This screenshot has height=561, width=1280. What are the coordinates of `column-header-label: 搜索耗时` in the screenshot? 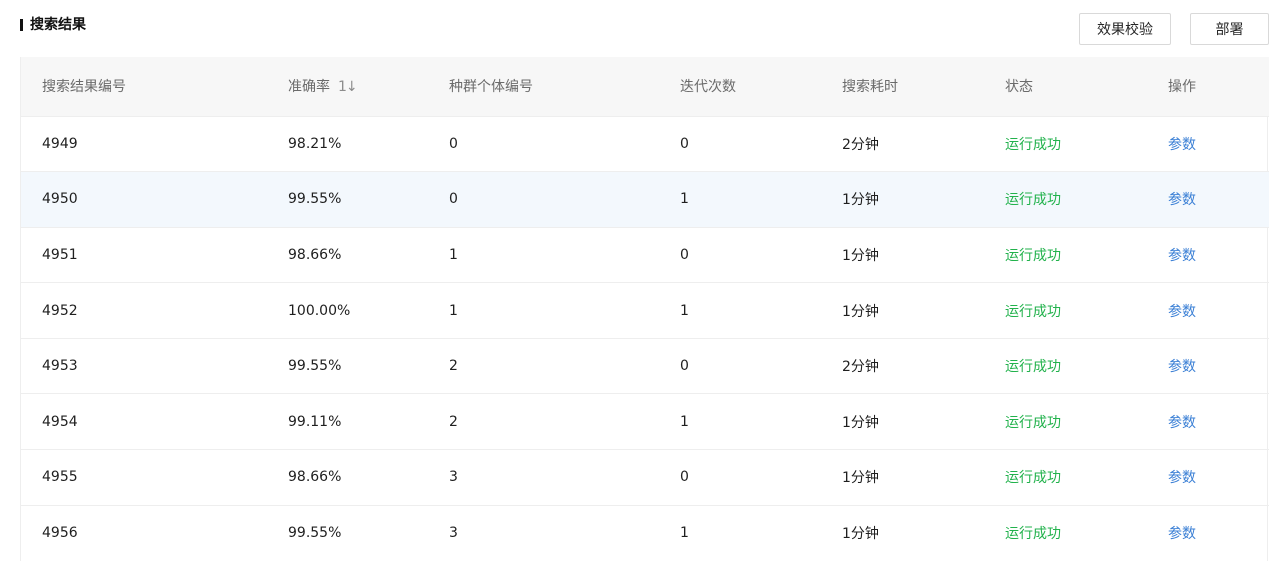 It's located at (870, 87).